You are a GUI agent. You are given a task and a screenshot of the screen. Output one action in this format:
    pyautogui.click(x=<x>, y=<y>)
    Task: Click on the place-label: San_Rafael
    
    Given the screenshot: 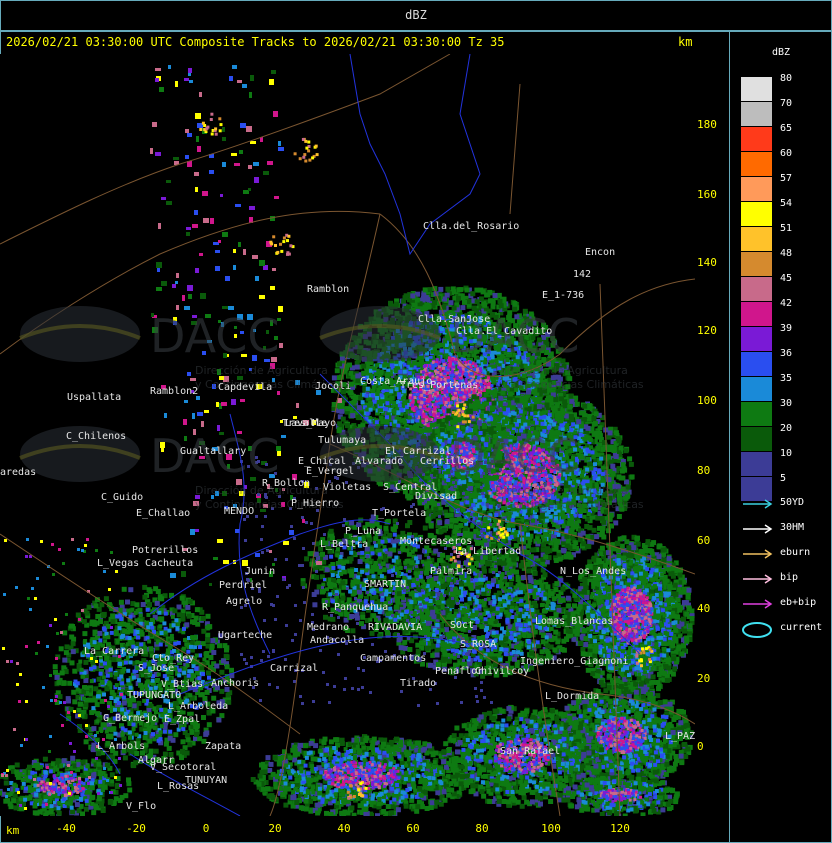 What is the action you would take?
    pyautogui.click(x=530, y=751)
    